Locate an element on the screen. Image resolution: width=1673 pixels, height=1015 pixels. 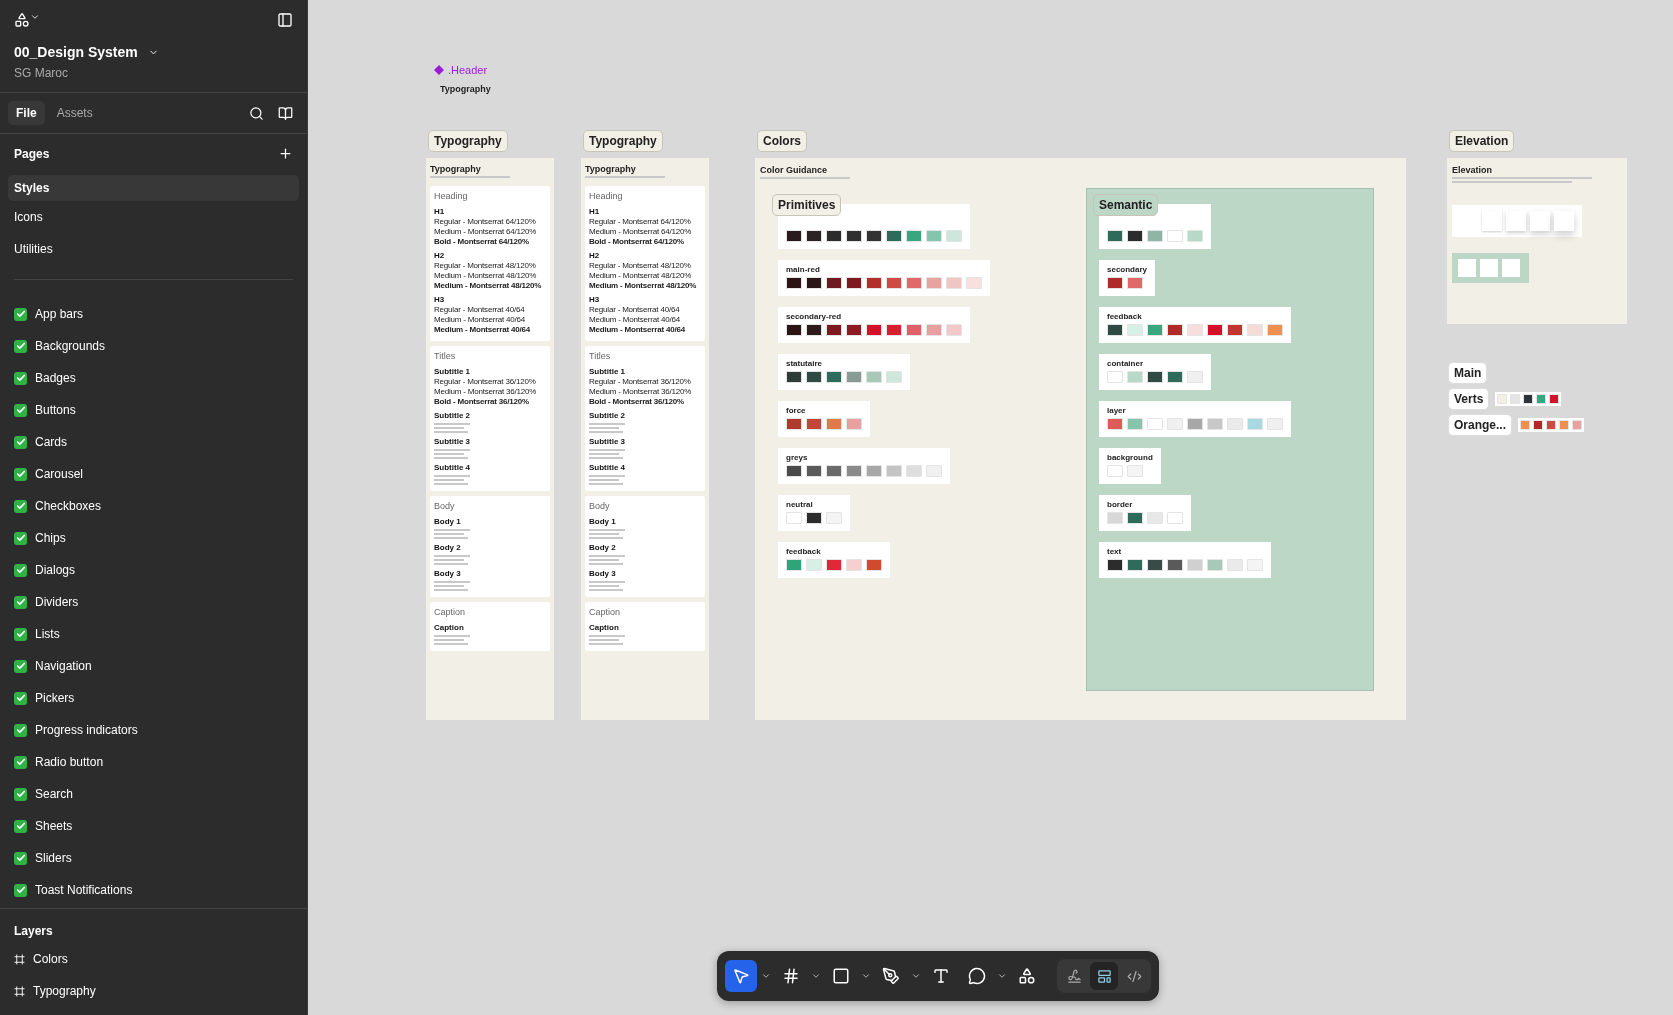
style-name: H2 is located at coordinates (440, 256).